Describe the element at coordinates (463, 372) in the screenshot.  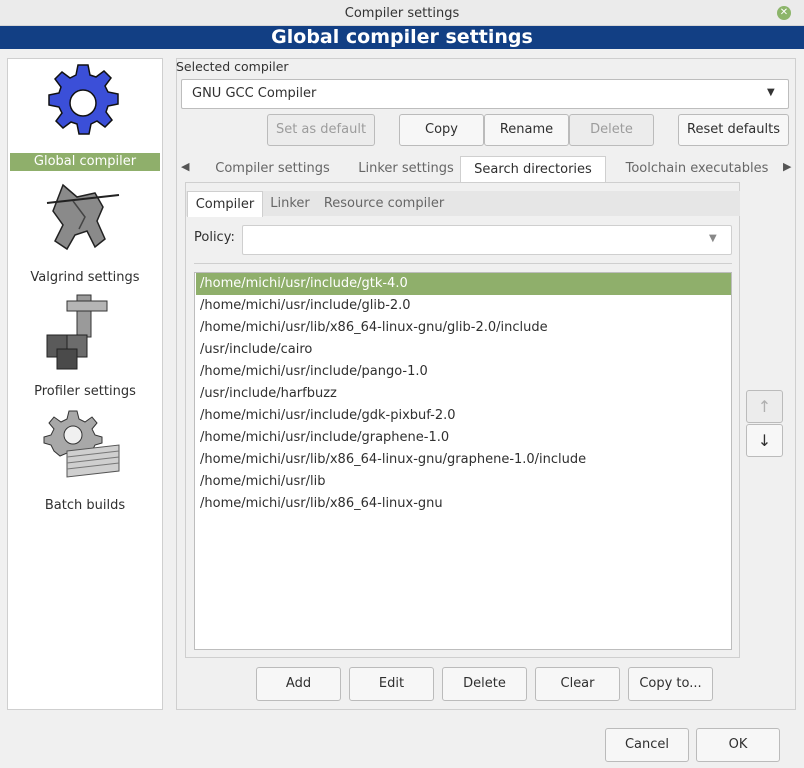
I see `list-item: /home/michi/usr/include/pango-1.0` at that location.